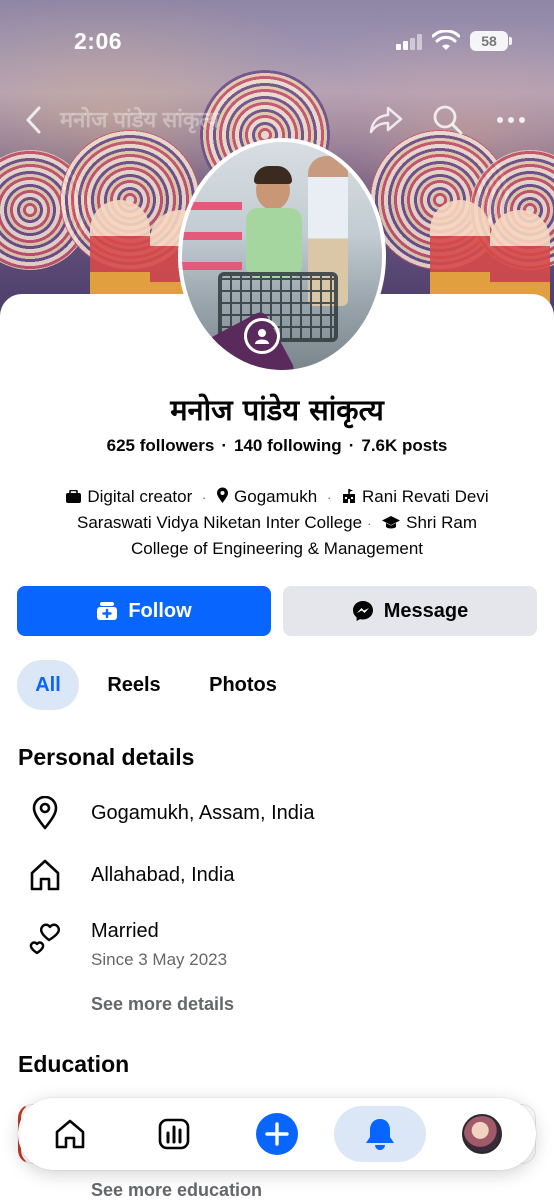 This screenshot has height=1200, width=554. Describe the element at coordinates (203, 813) in the screenshot. I see `detail-text: Gogamukh, Assam, India` at that location.